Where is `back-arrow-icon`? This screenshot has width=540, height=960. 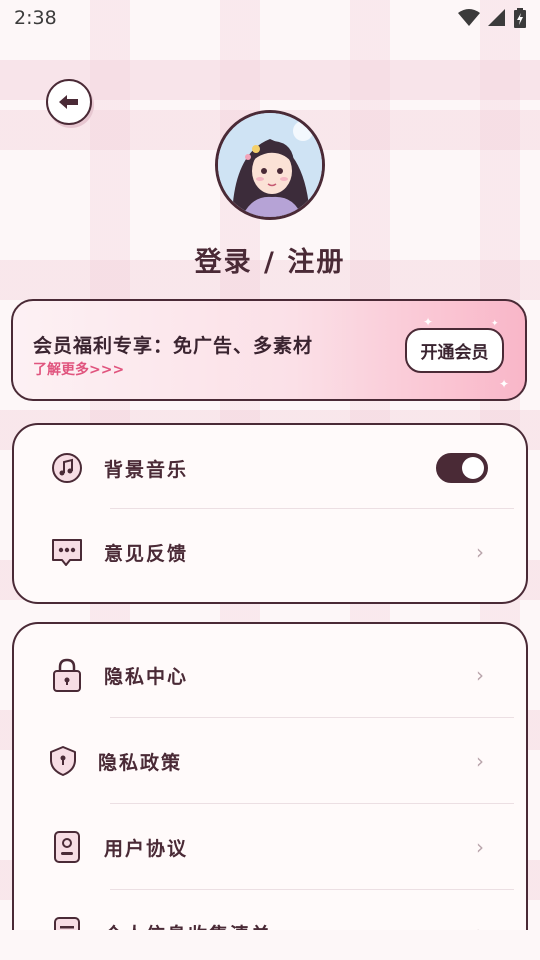 back-arrow-icon is located at coordinates (68, 102).